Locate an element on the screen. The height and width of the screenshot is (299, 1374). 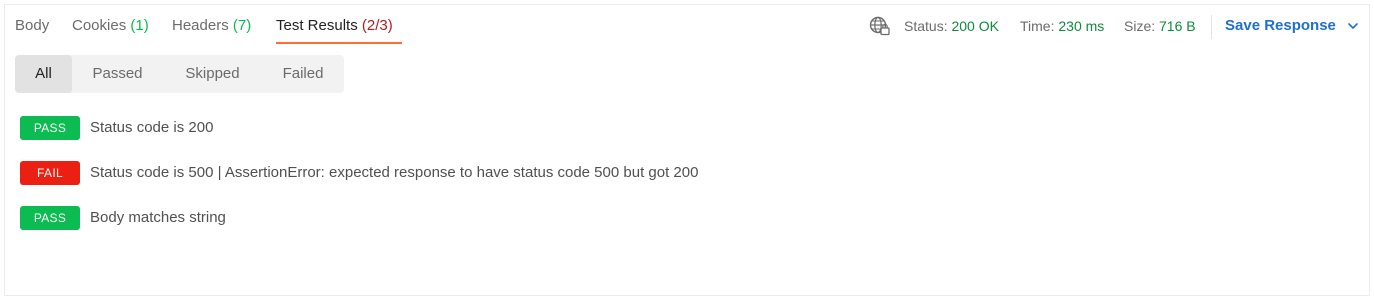
save-response-button: Save Response is located at coordinates (1280, 25).